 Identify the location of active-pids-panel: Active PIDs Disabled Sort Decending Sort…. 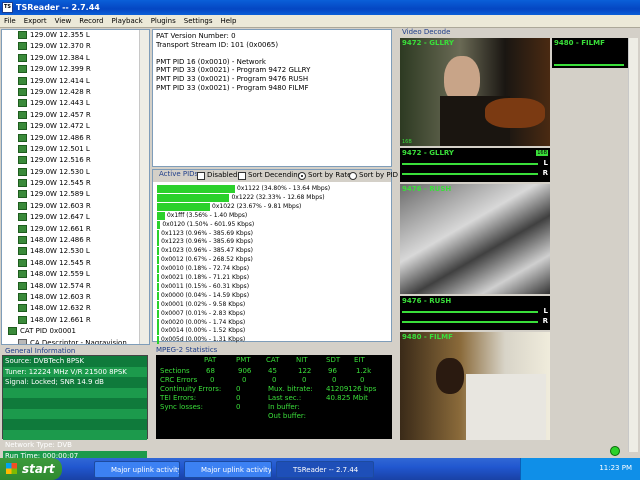
(275, 257).